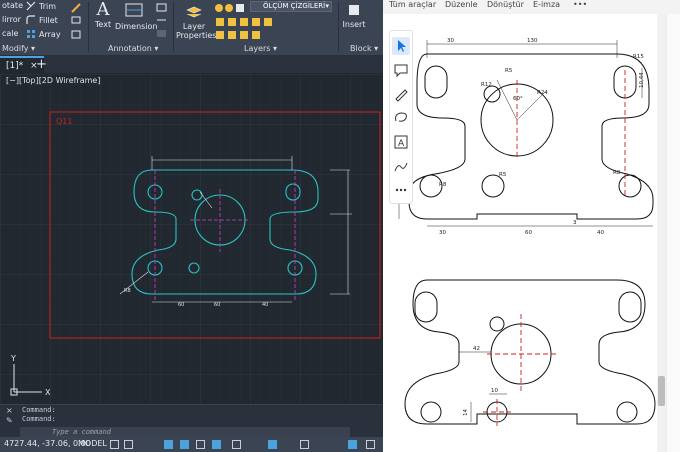 The height and width of the screenshot is (452, 680). Describe the element at coordinates (196, 21) in the screenshot. I see `layer-properties-tool: Layer Properties` at that location.